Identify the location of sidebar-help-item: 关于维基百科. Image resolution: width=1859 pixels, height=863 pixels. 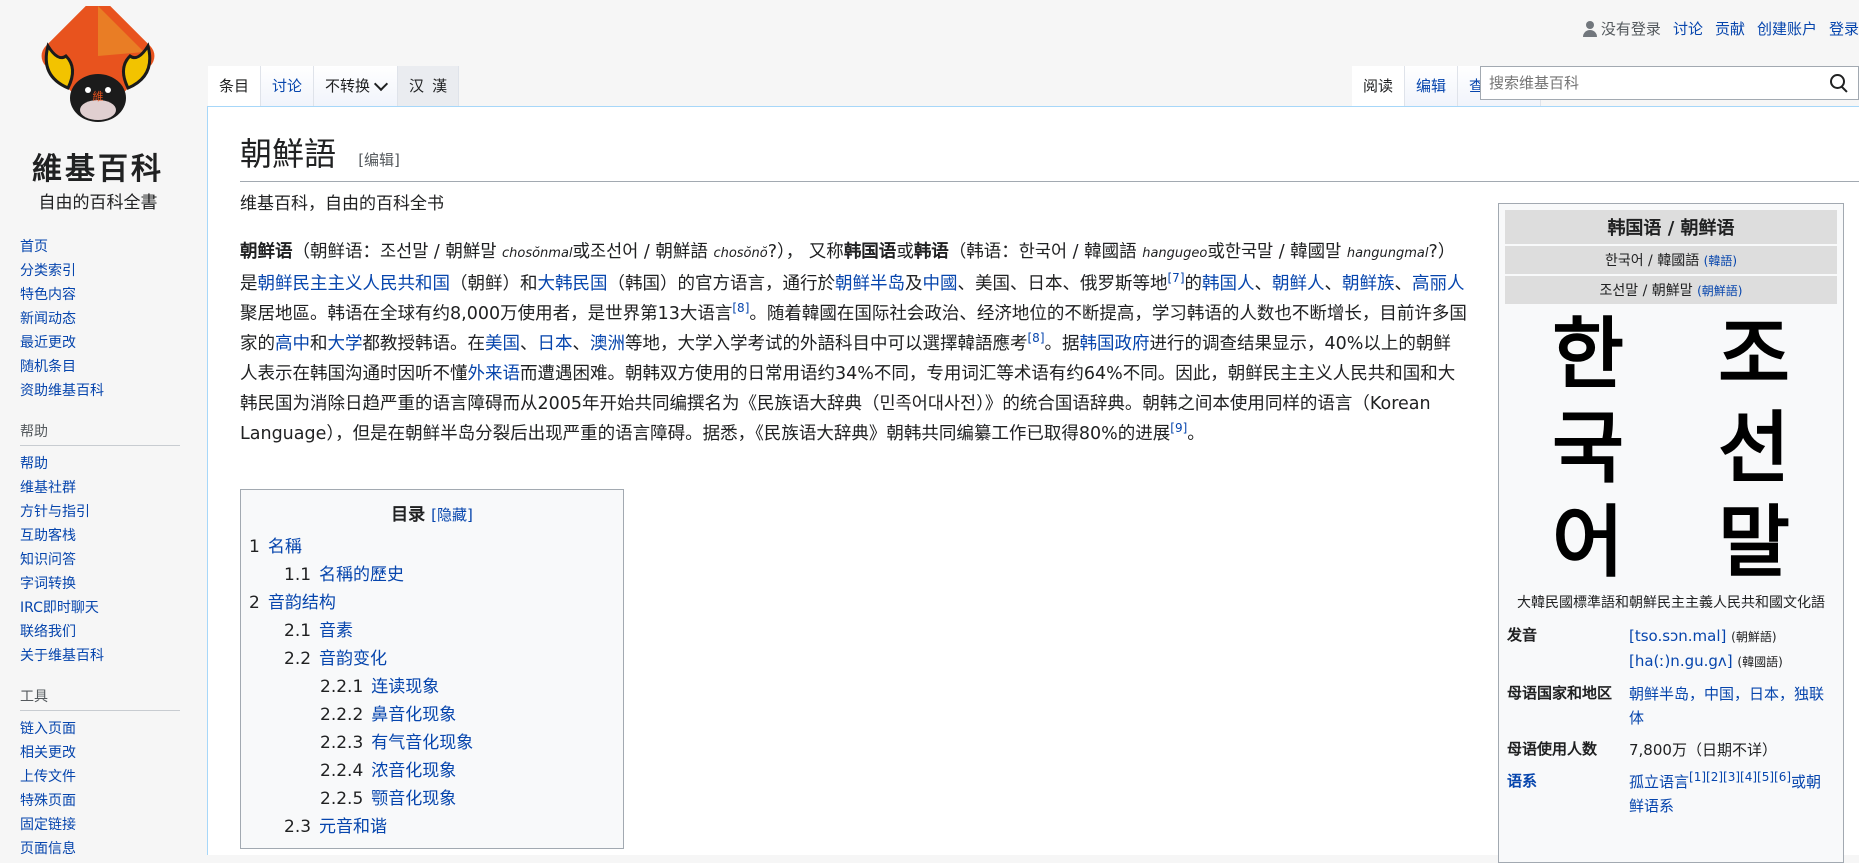
(100, 656).